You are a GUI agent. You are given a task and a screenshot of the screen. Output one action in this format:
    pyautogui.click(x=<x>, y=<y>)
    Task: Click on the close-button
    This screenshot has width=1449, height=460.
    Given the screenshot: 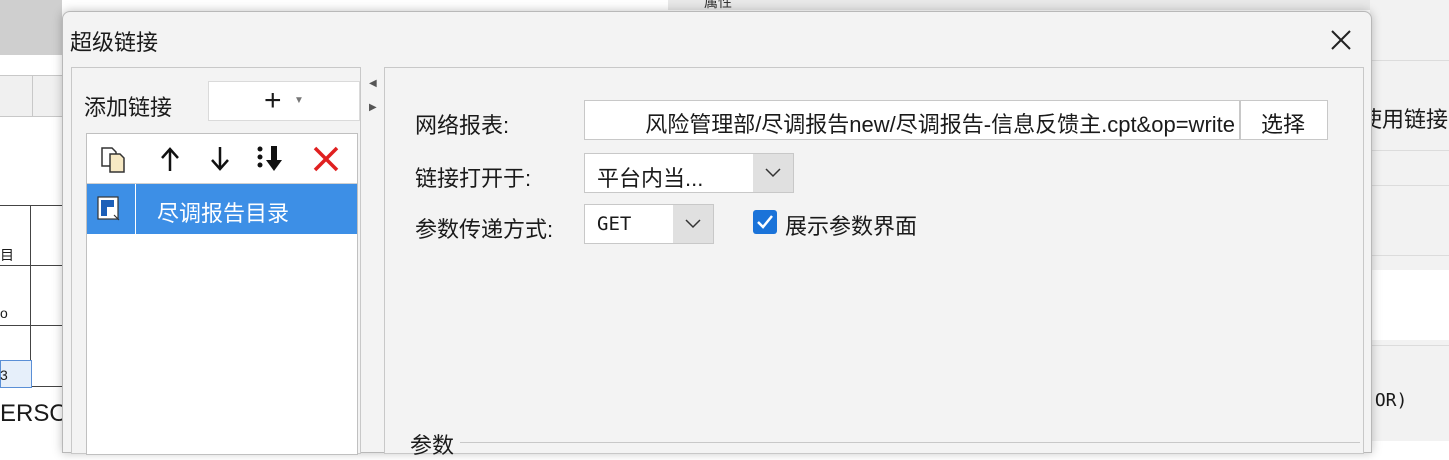 What is the action you would take?
    pyautogui.click(x=1341, y=40)
    